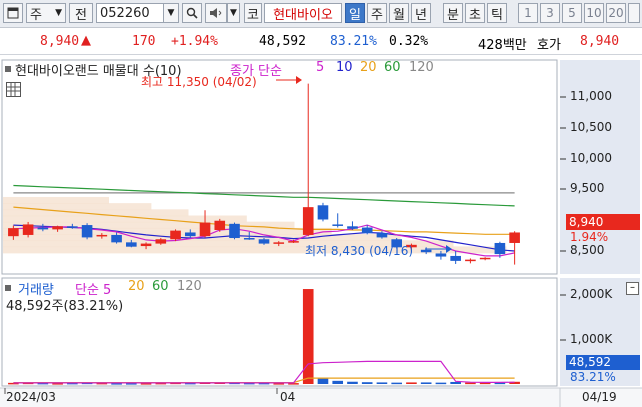 This screenshot has height=407, width=642. I want to click on volume-ma-legend-60: 60, so click(160, 286).